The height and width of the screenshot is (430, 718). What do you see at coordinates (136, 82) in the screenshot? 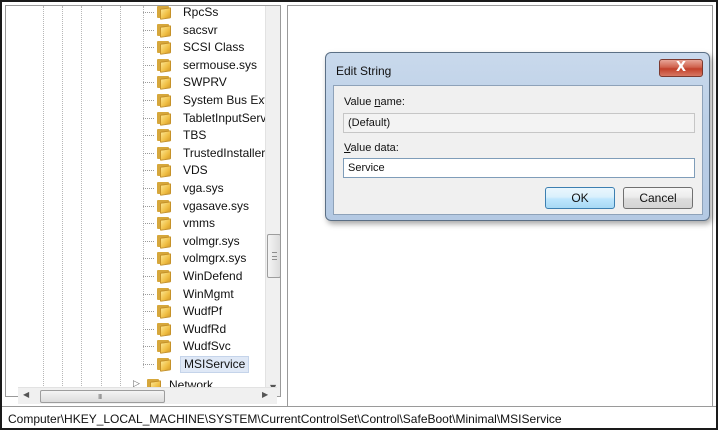
I see `tree-item: SWPRV` at bounding box center [136, 82].